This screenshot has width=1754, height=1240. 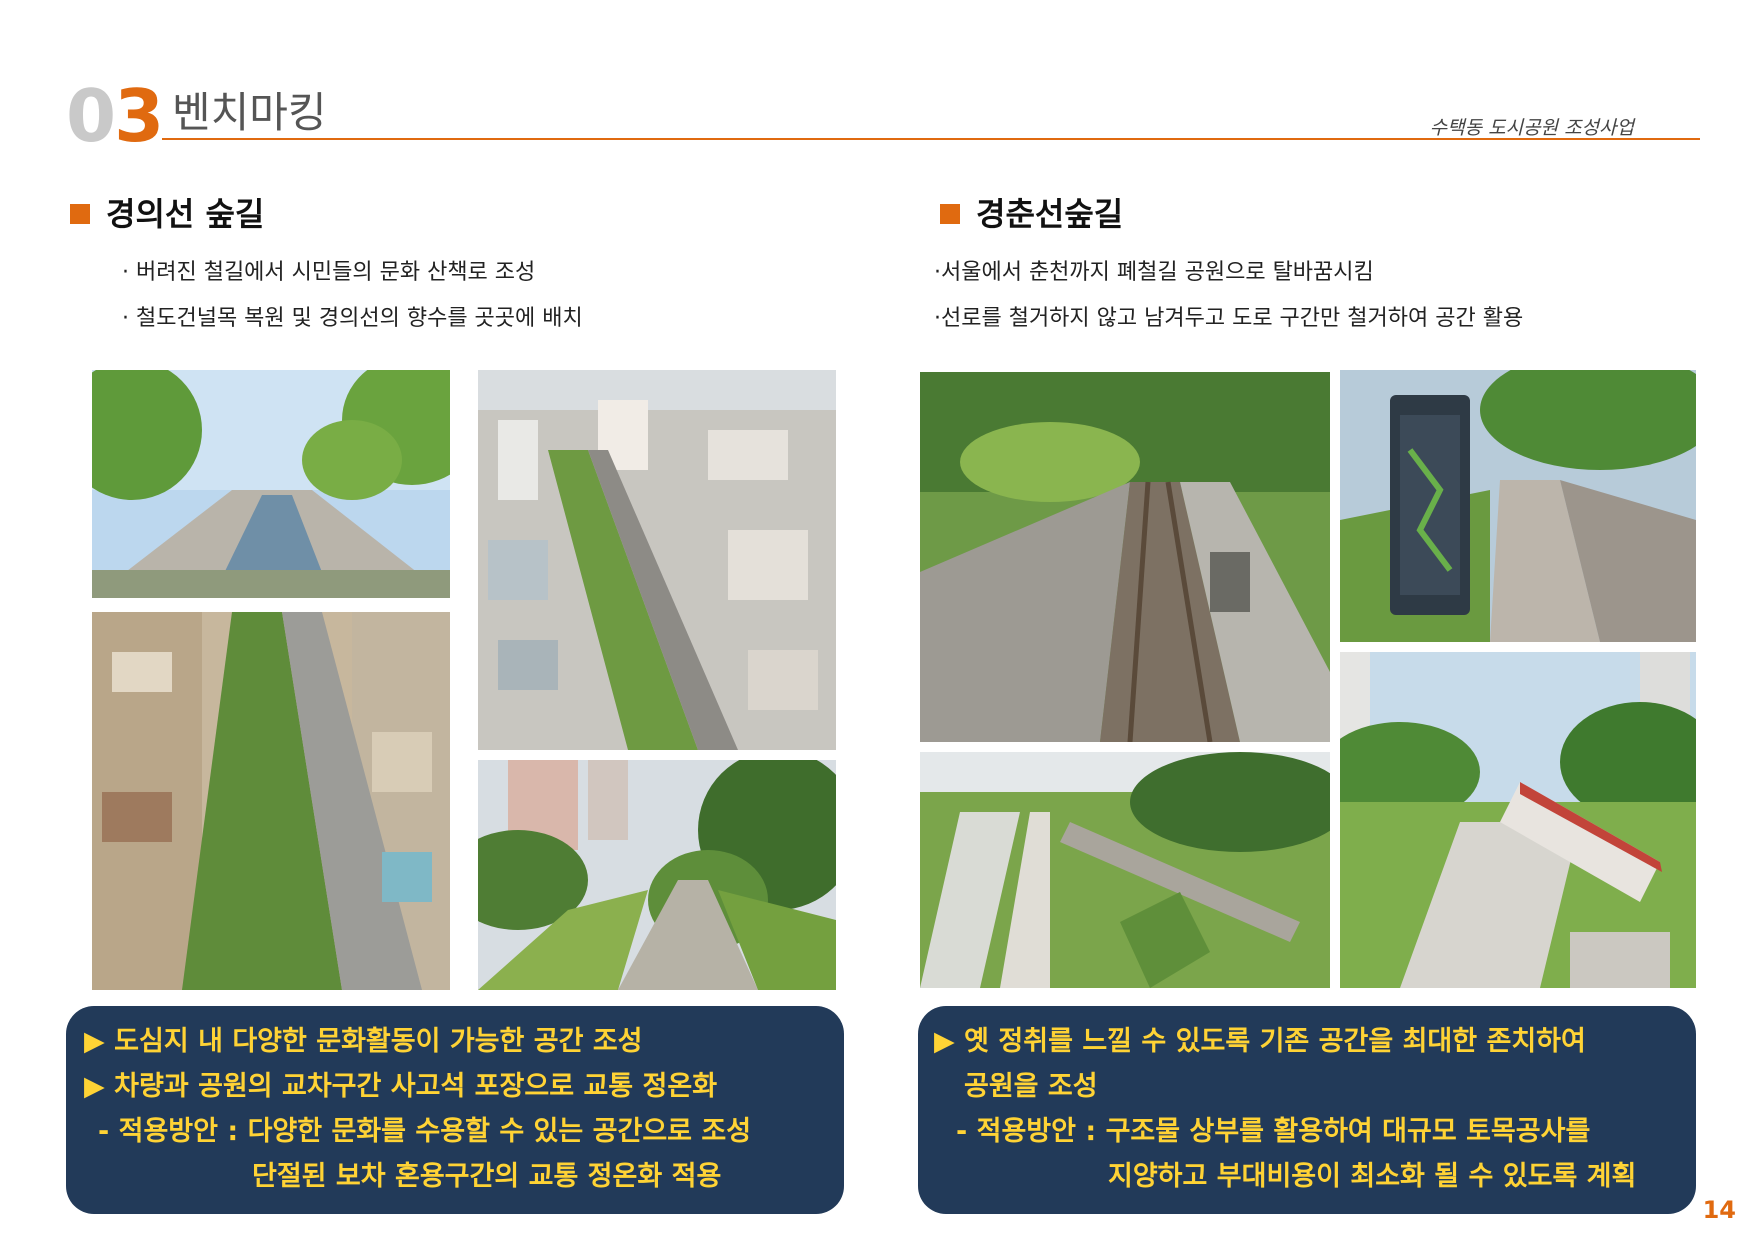 What do you see at coordinates (91, 116) in the screenshot?
I see `section-number-dim: 0` at bounding box center [91, 116].